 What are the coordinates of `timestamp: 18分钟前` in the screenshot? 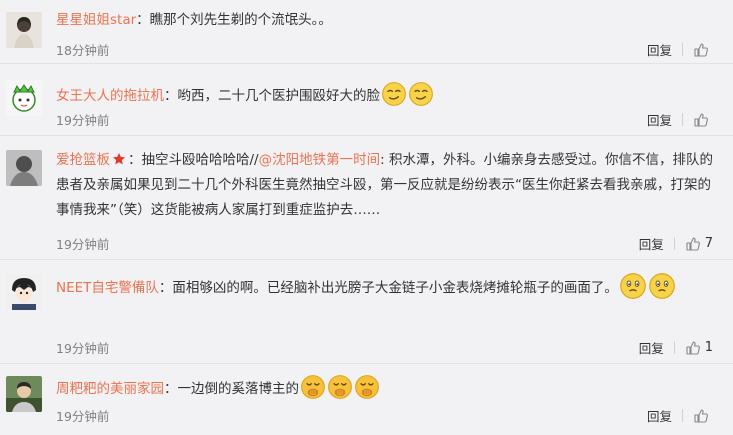 It's located at (83, 50).